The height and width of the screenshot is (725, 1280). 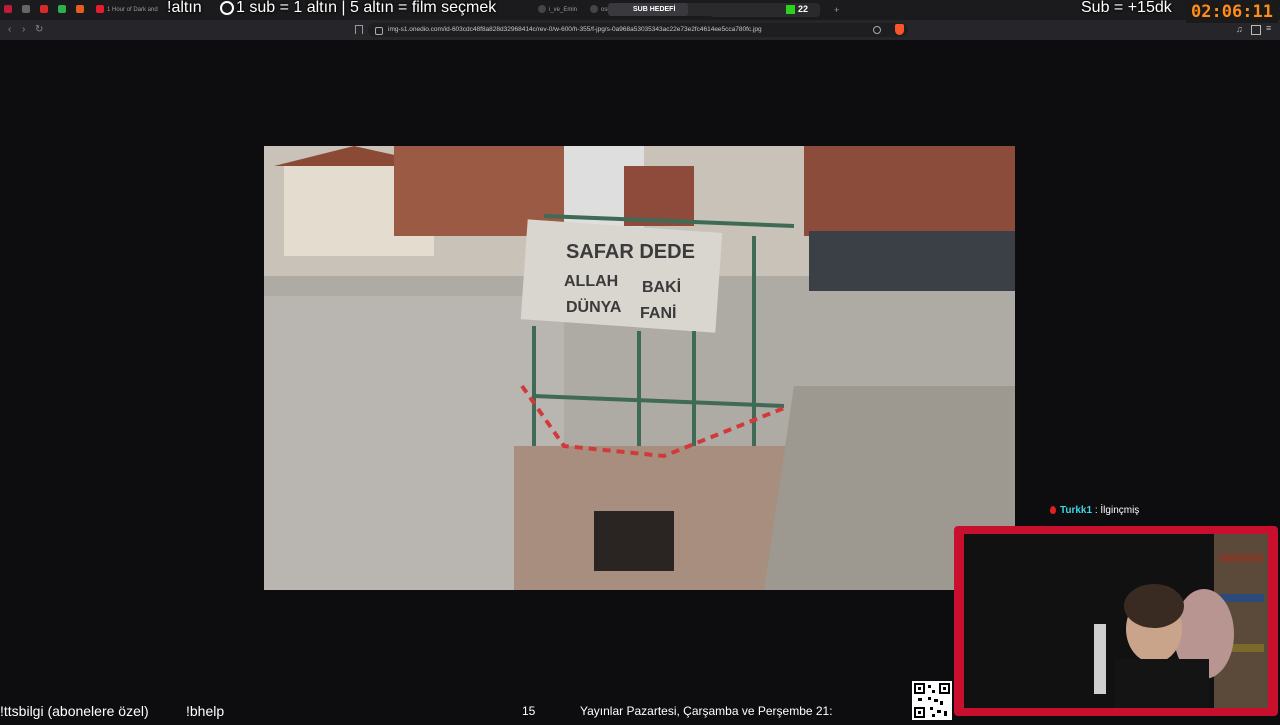 What do you see at coordinates (877, 30) in the screenshot?
I see `zoom-icon` at bounding box center [877, 30].